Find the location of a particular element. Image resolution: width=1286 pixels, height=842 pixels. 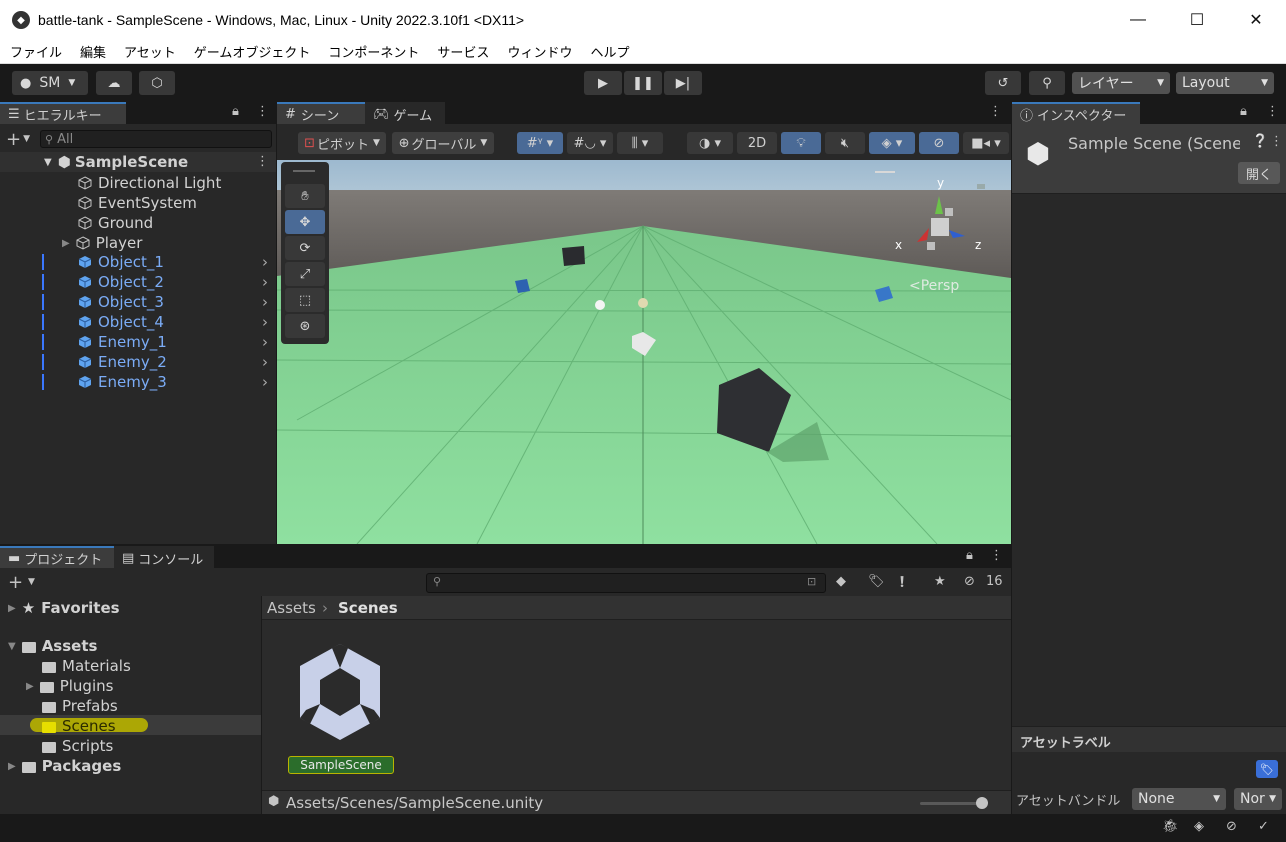

favorites-row: ▶ ★ Favorites is located at coordinates (64, 608).